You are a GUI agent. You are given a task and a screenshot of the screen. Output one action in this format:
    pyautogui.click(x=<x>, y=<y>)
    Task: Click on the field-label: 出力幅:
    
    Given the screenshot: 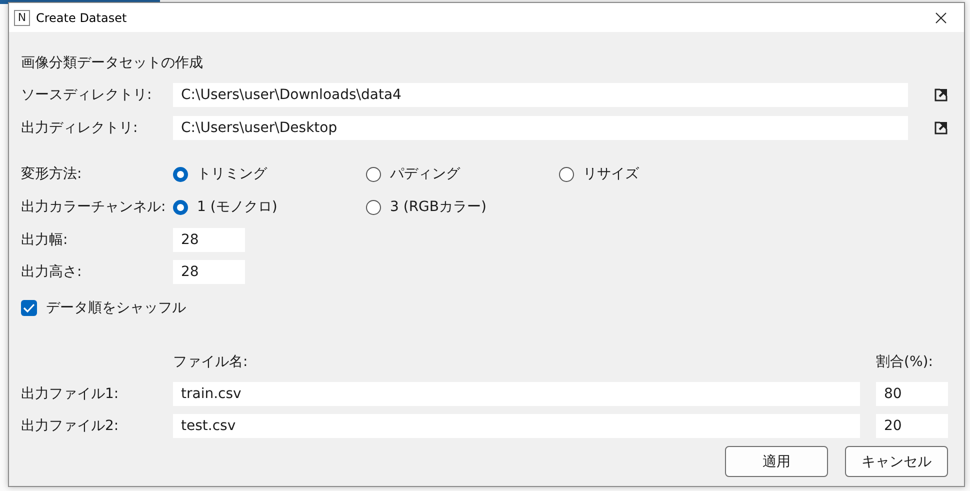 What is the action you would take?
    pyautogui.click(x=45, y=240)
    